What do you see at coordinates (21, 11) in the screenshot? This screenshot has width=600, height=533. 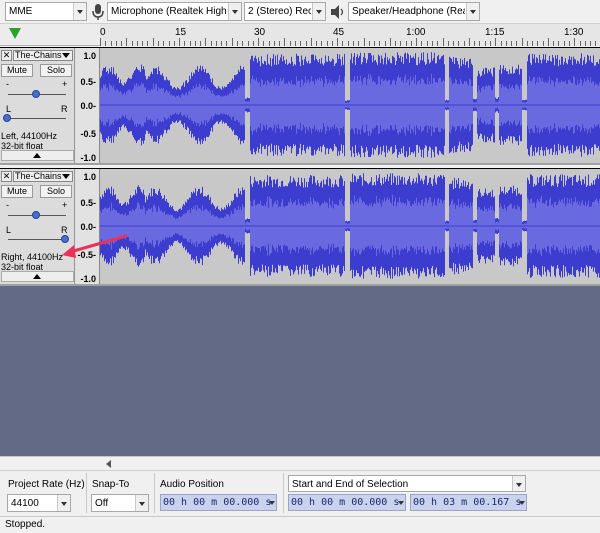 I see `audio-host-value: MME` at bounding box center [21, 11].